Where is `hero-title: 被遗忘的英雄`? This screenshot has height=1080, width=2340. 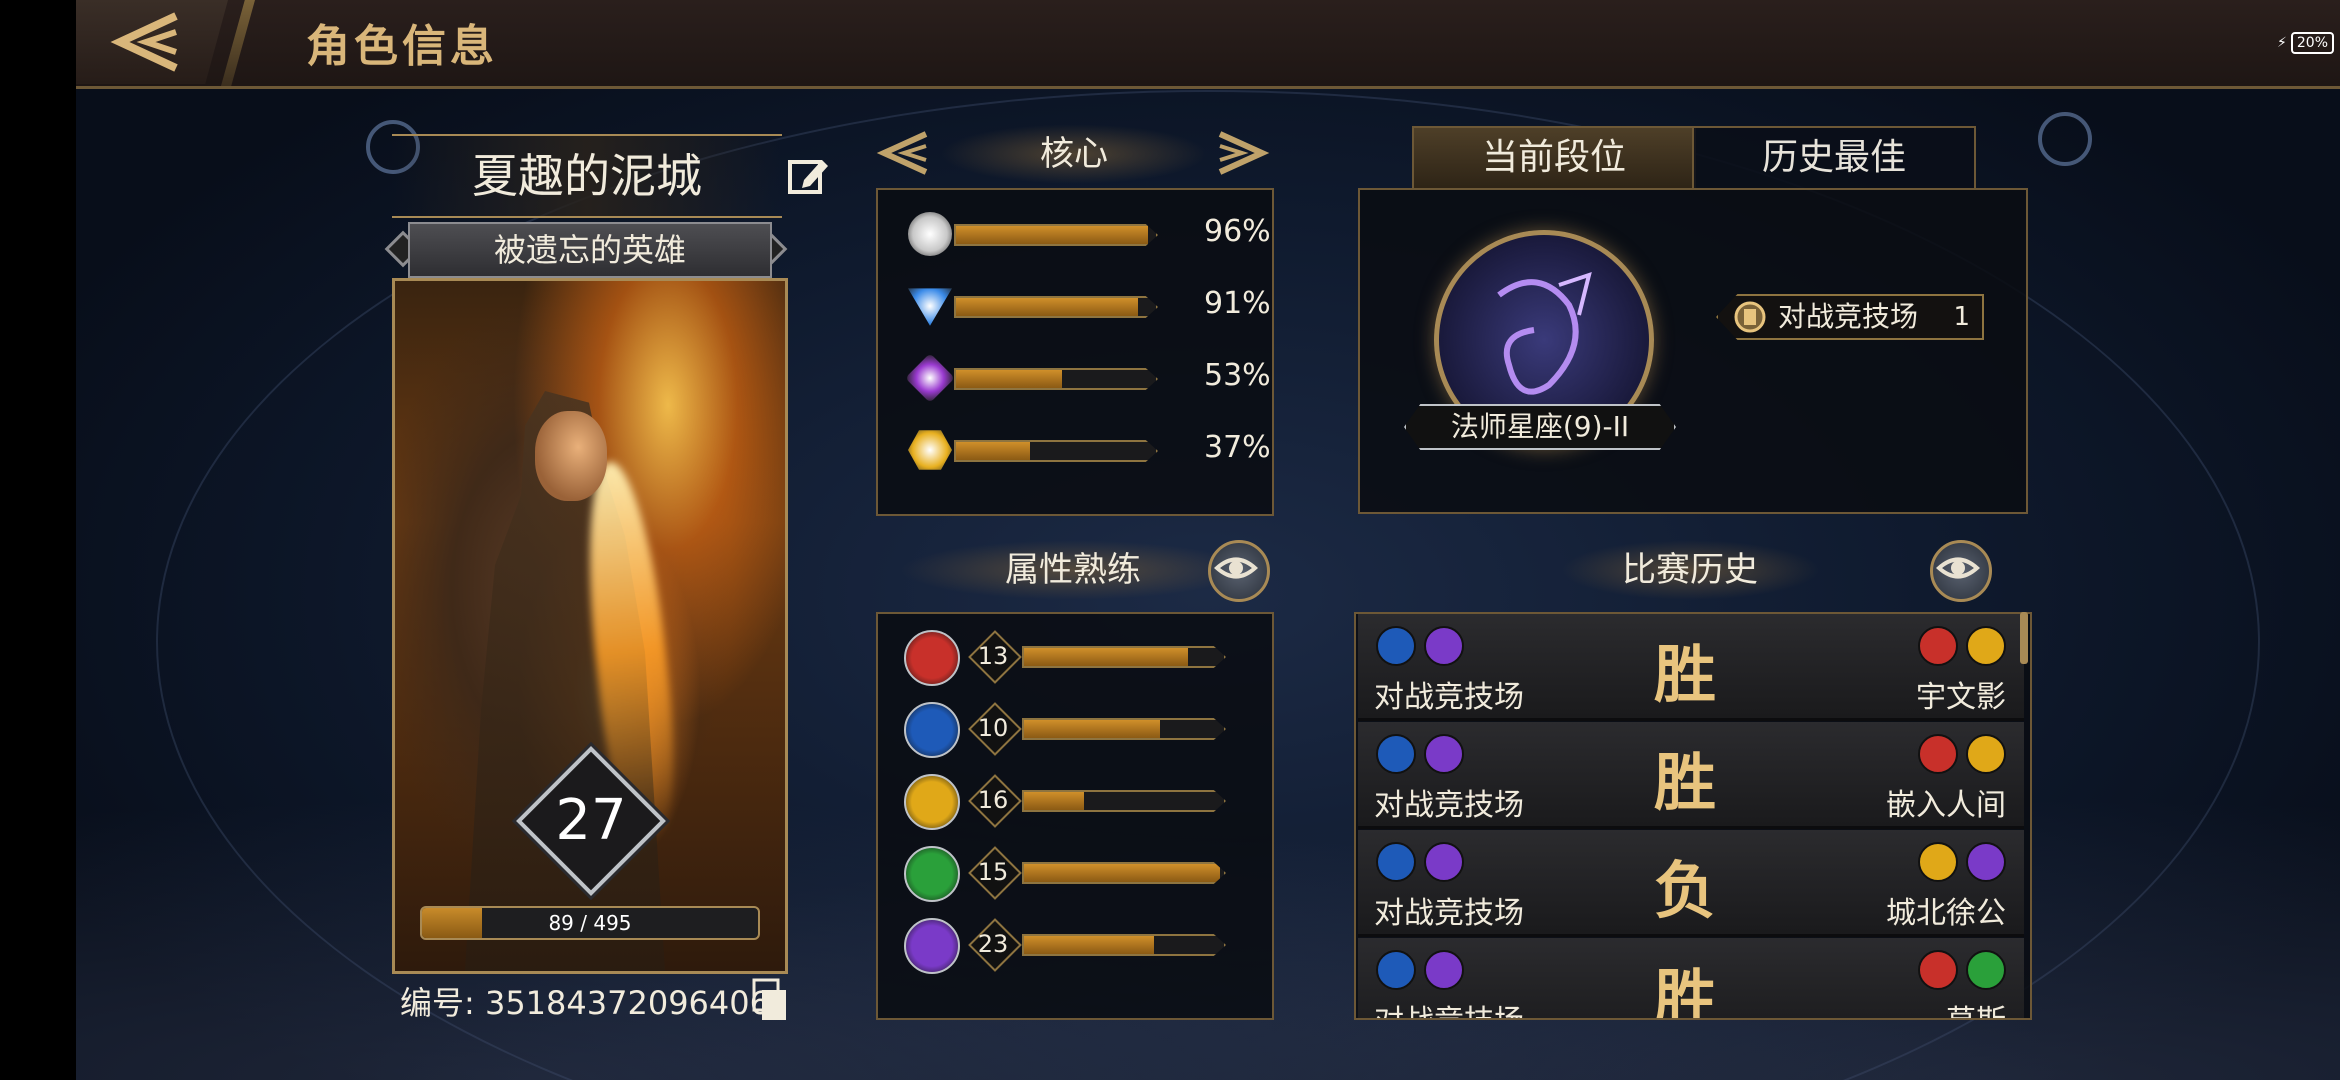
hero-title: 被遗忘的英雄 is located at coordinates (589, 250).